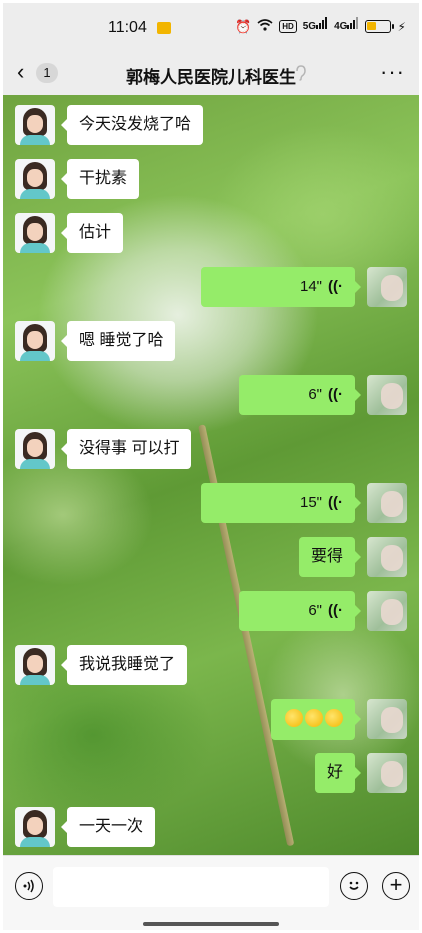  I want to click on emoji-message-bubble, so click(316, 719).